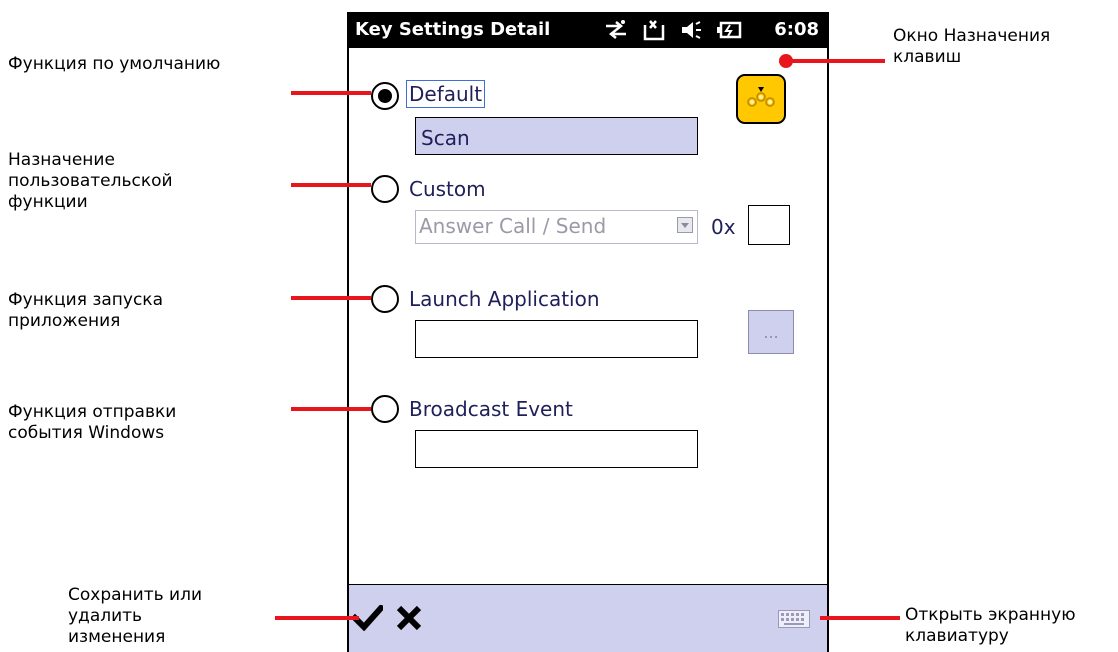 The width and height of the screenshot is (1118, 652). I want to click on keyboard-icon, so click(794, 619).